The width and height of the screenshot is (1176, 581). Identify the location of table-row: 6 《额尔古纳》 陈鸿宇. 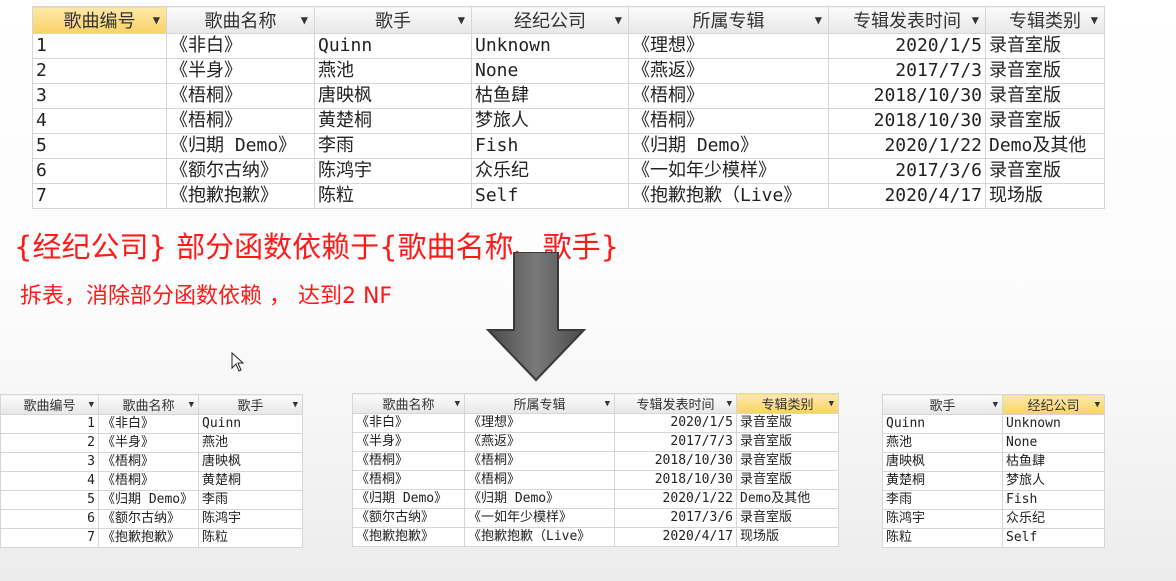
(151, 519).